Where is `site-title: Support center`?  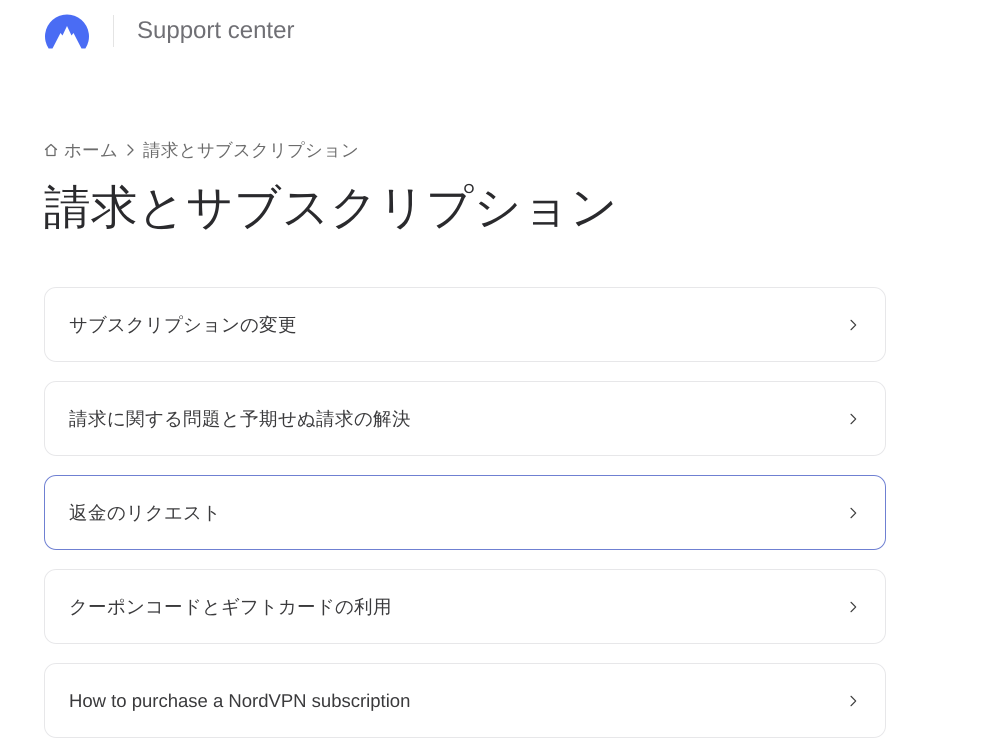
site-title: Support center is located at coordinates (215, 31).